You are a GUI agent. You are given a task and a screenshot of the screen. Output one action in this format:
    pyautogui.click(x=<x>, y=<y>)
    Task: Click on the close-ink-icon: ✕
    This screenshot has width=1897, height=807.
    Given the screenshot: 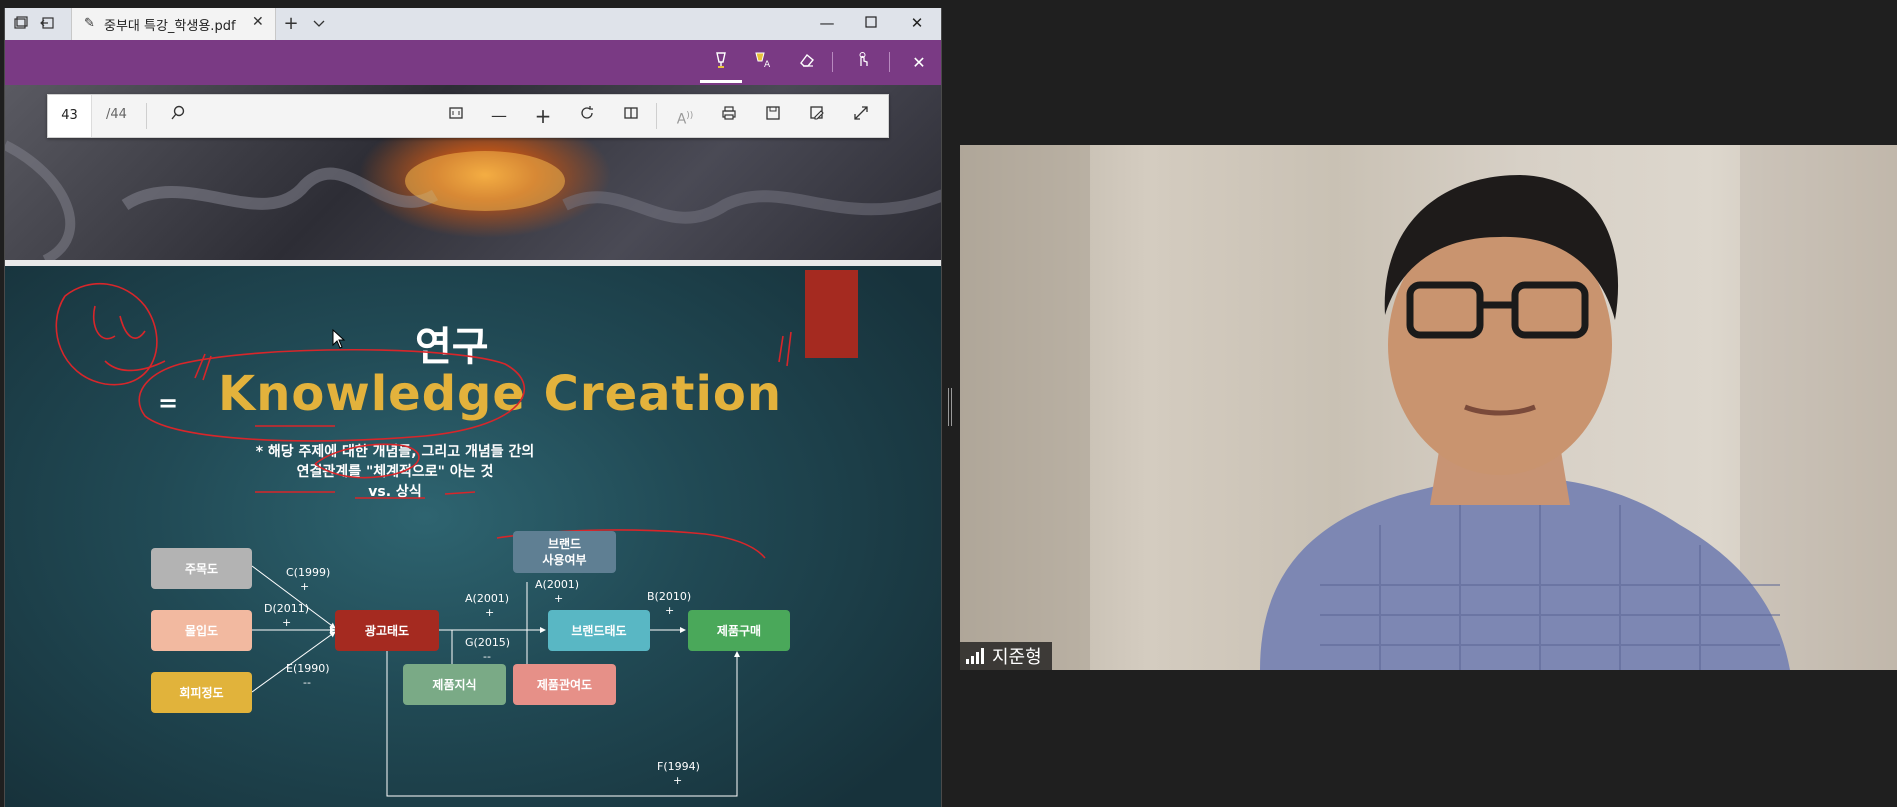 What is the action you would take?
    pyautogui.click(x=919, y=63)
    